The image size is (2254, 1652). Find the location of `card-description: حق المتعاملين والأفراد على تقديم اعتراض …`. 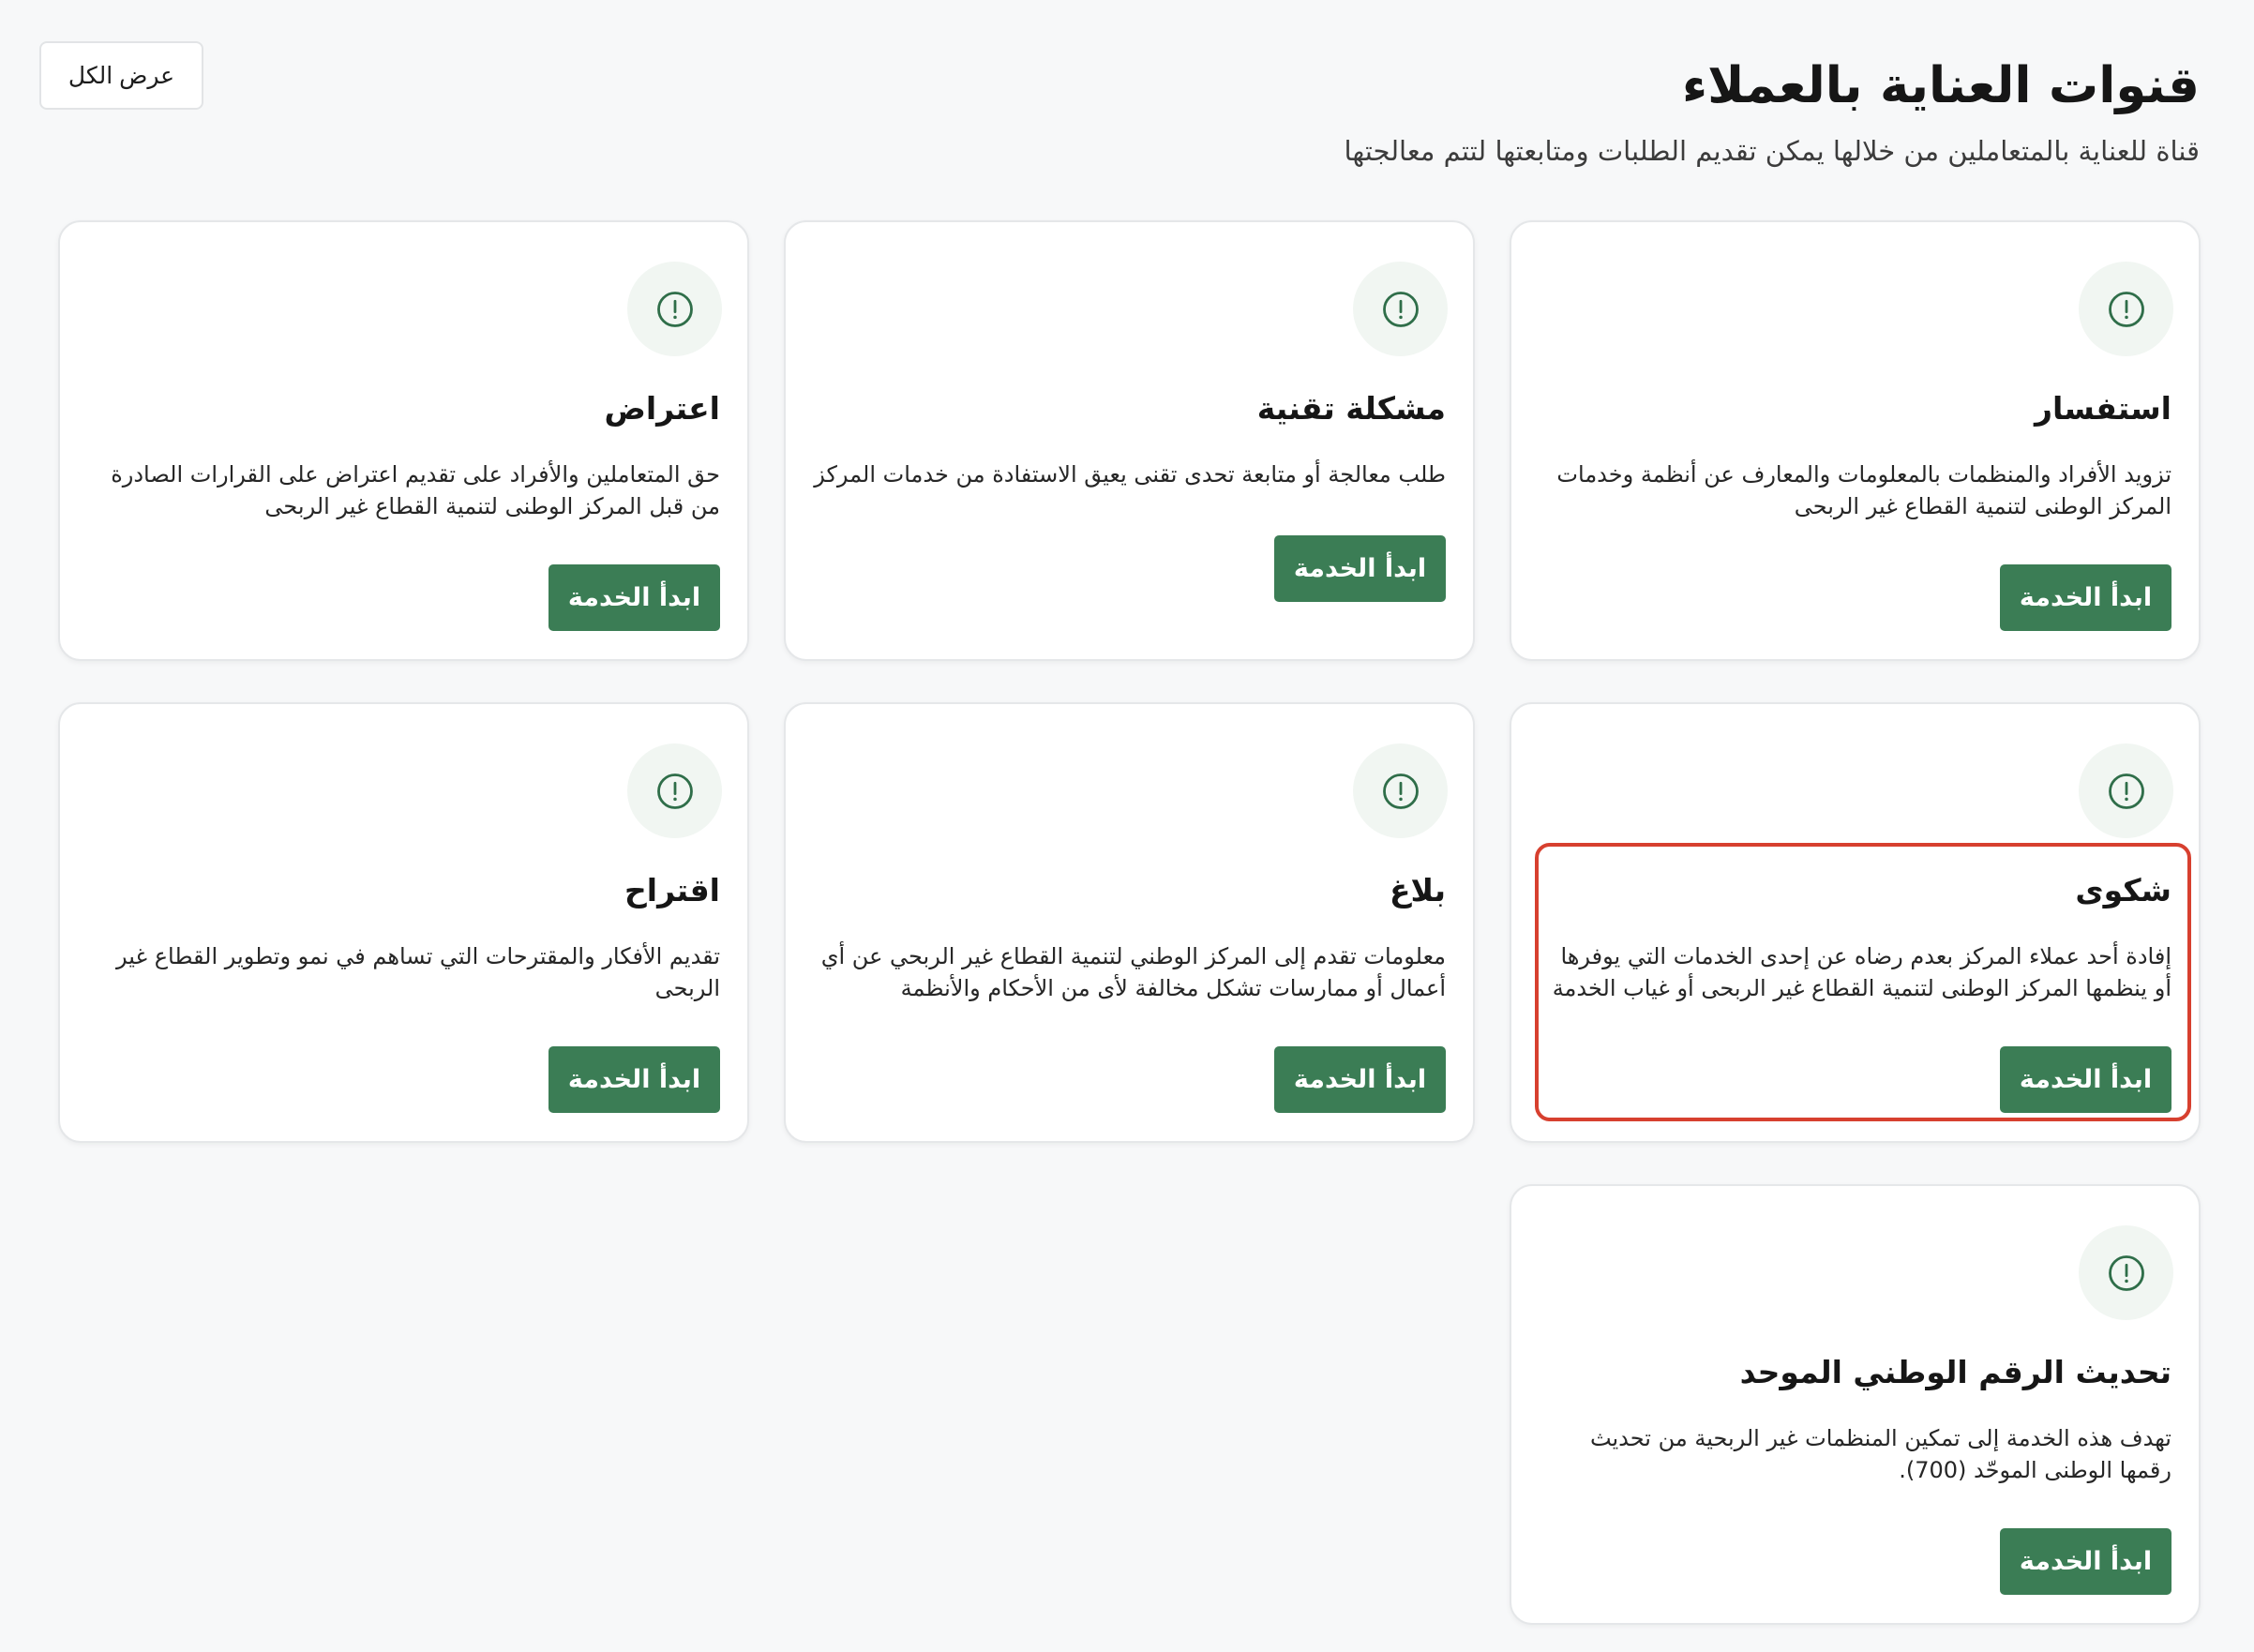

card-description: حق المتعاملين والأفراد على تقديم اعتراض … is located at coordinates (415, 490).